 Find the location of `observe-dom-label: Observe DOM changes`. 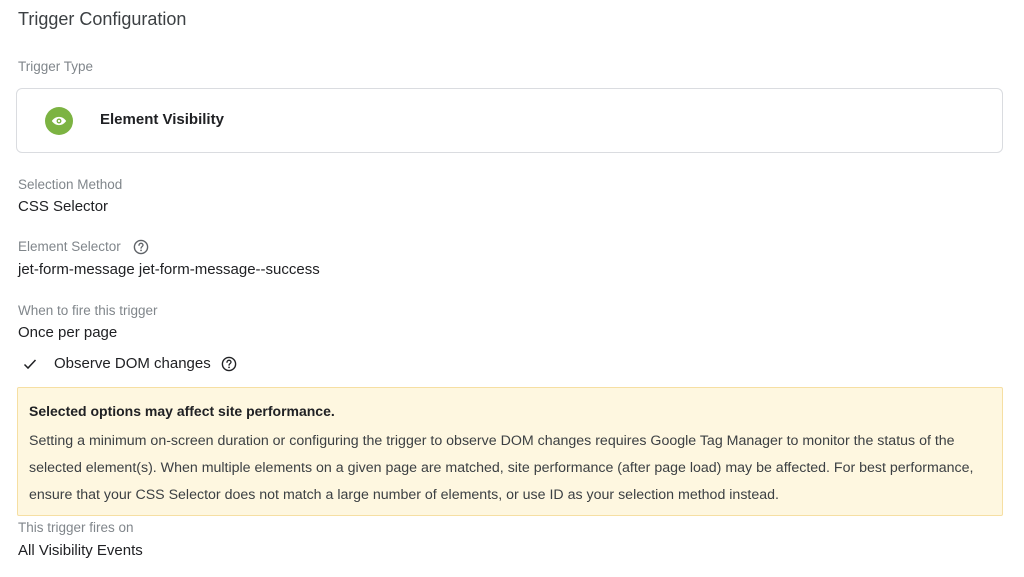

observe-dom-label: Observe DOM changes is located at coordinates (132, 363).